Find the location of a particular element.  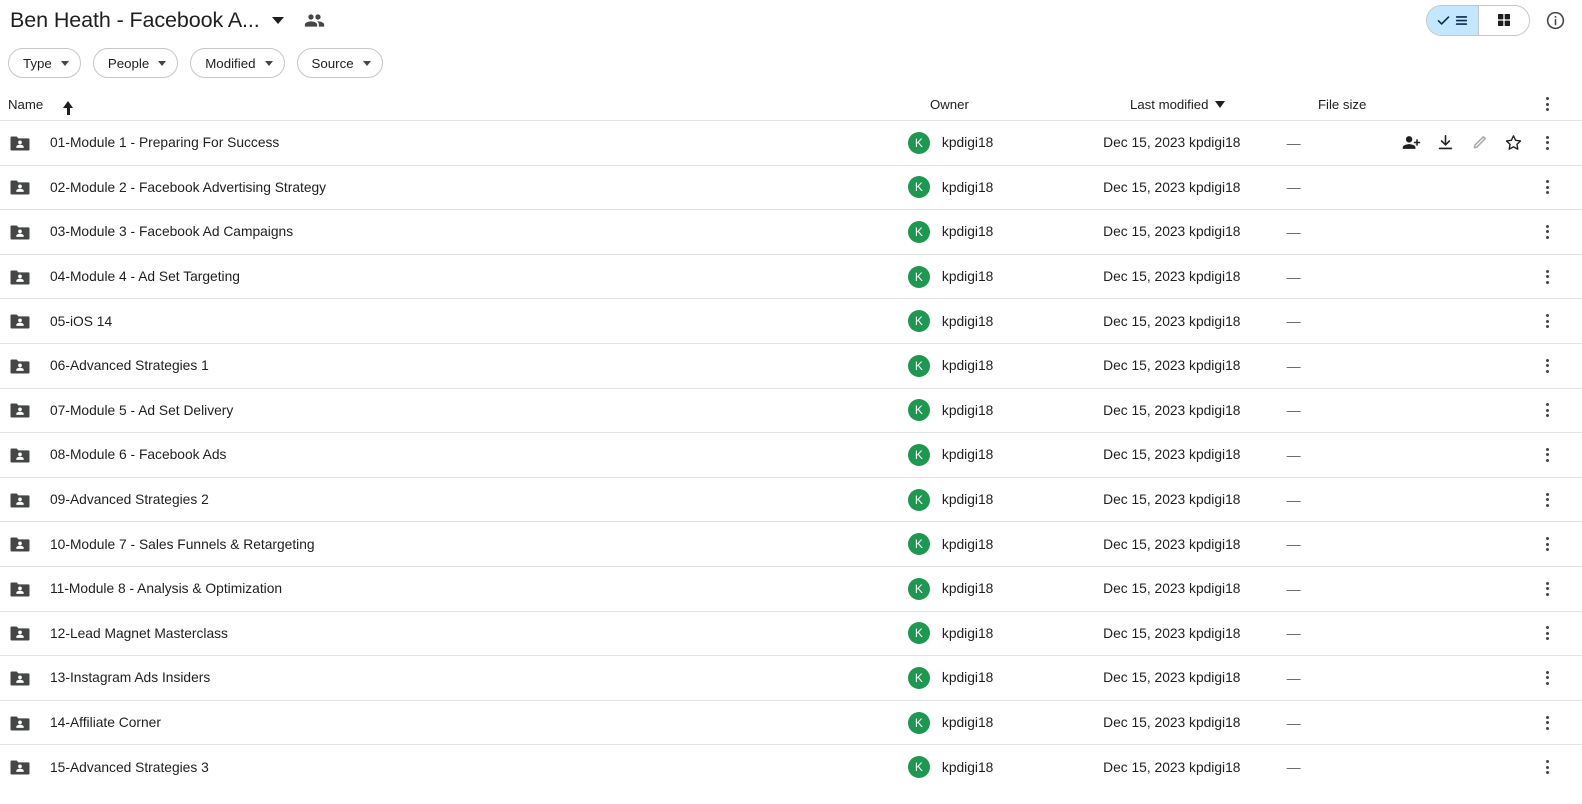

people-shared-icon is located at coordinates (314, 20).